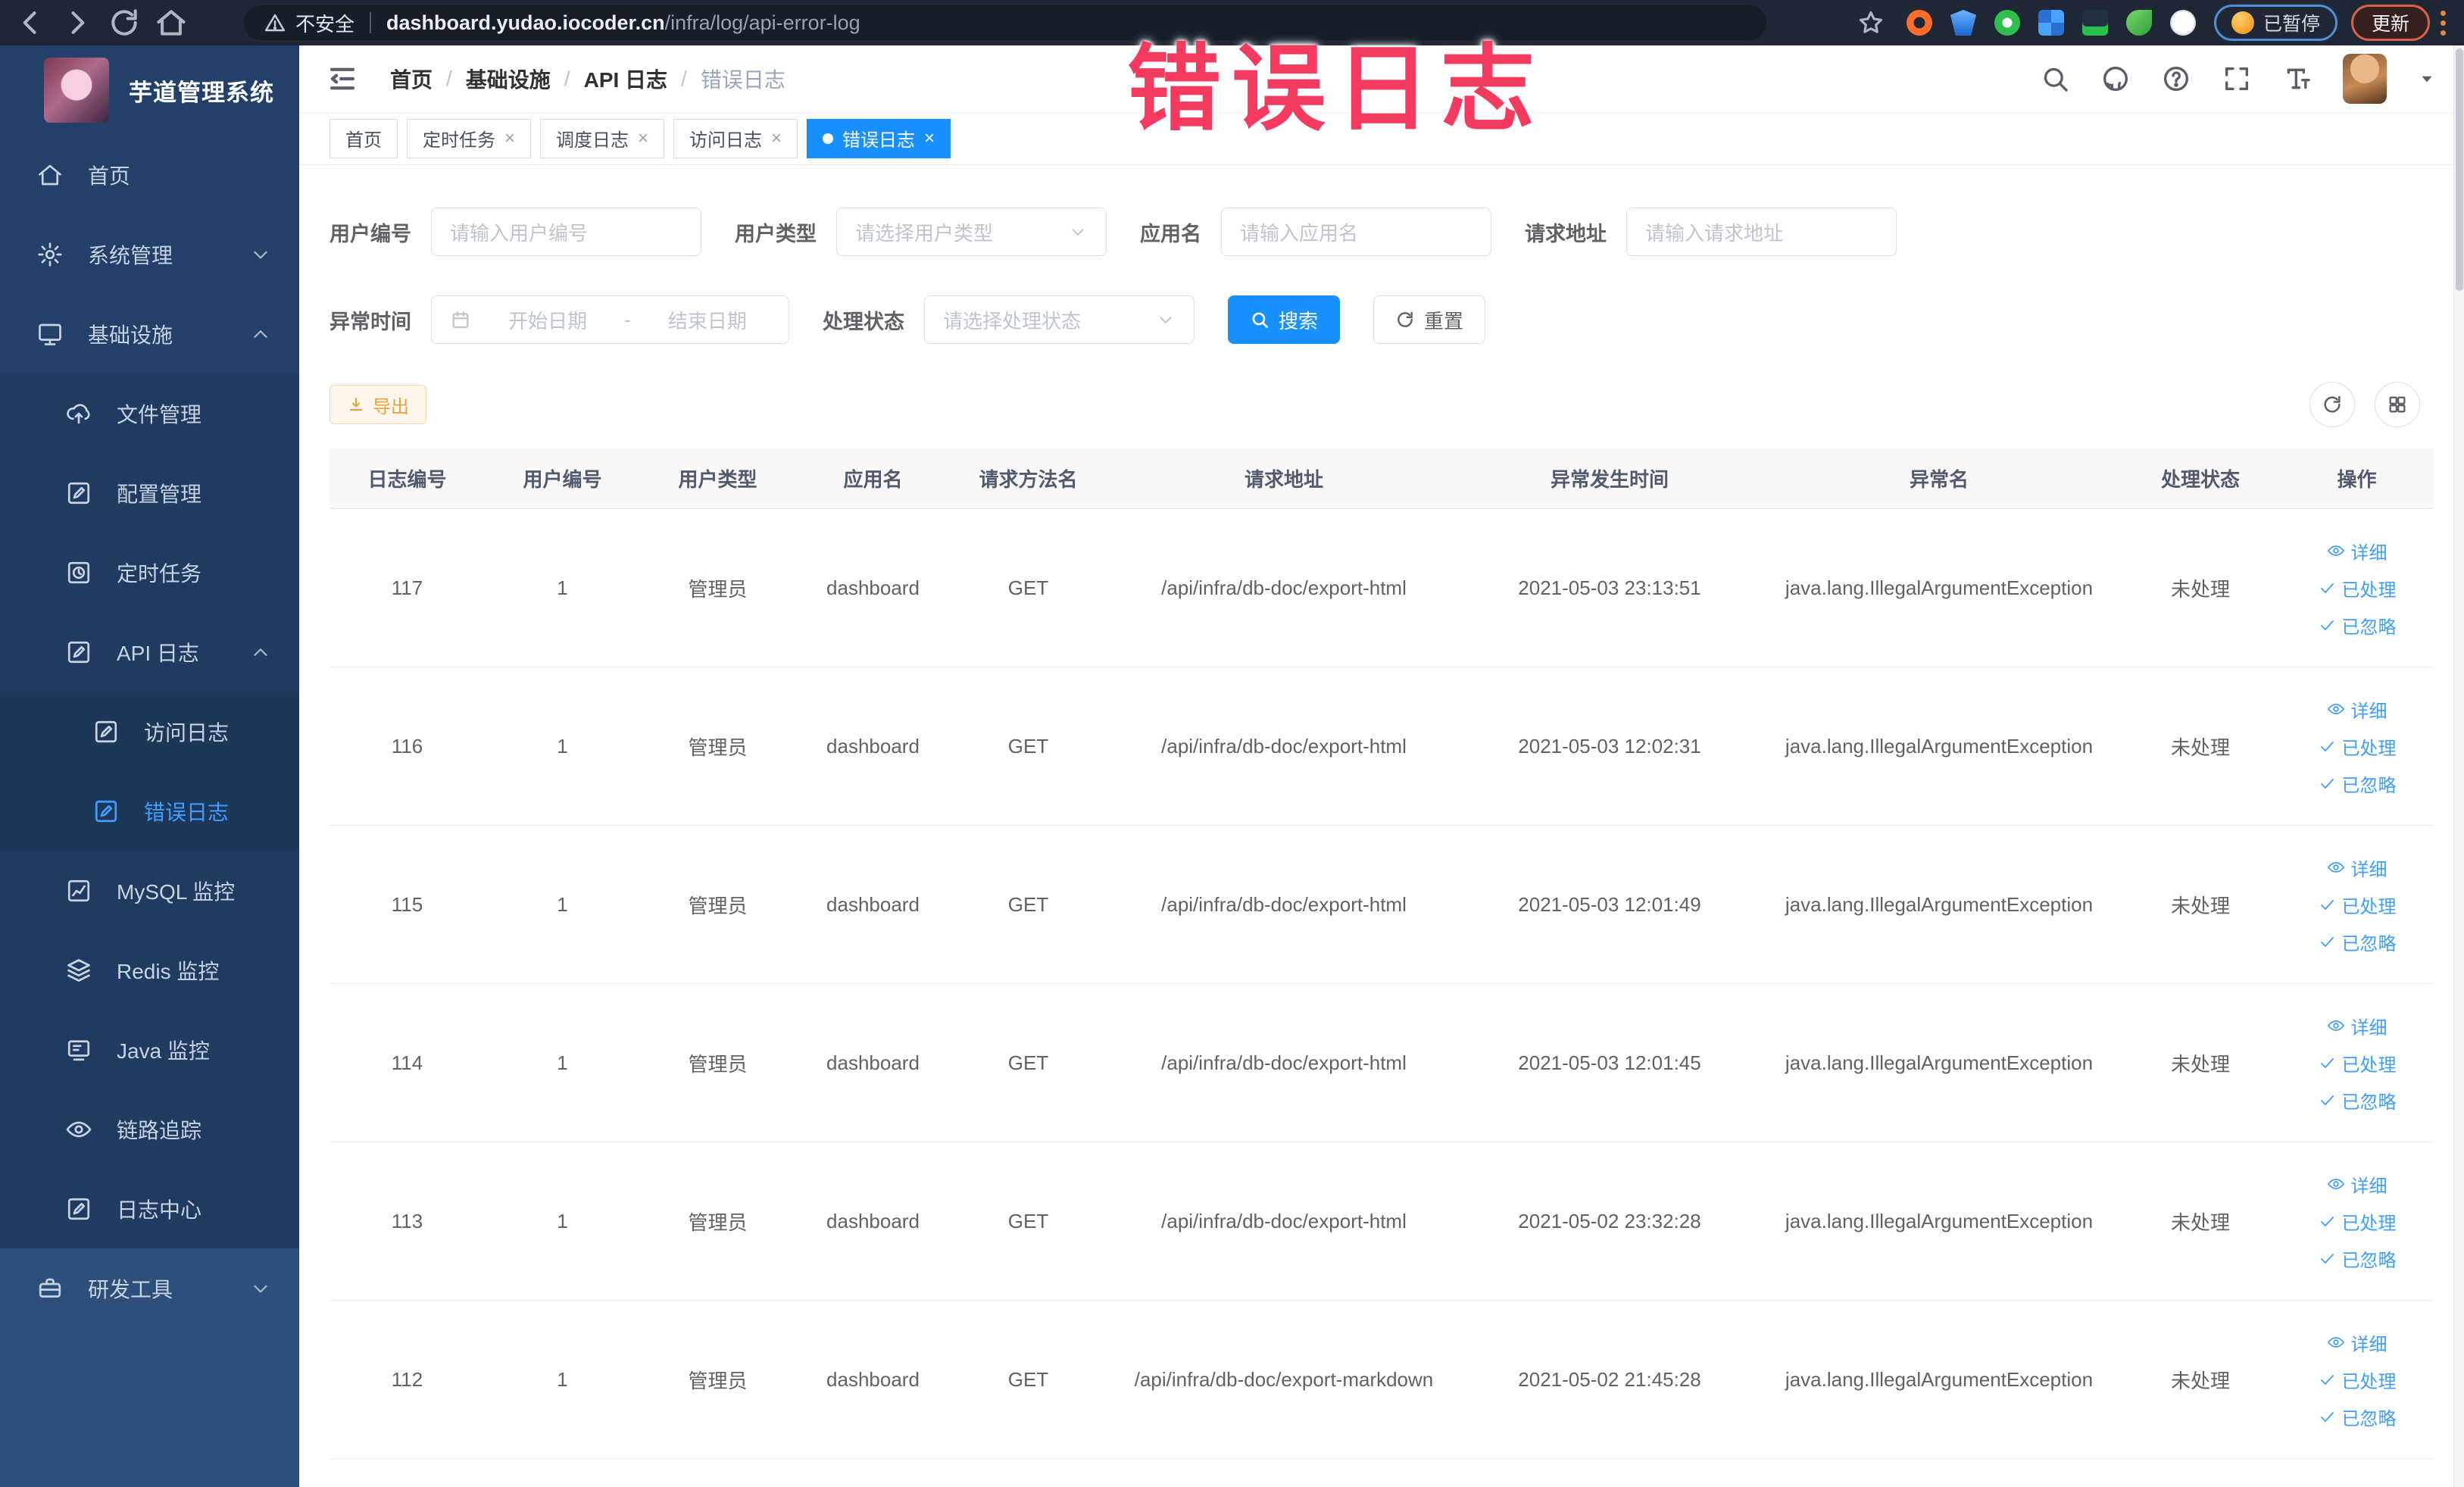 Image resolution: width=2464 pixels, height=1487 pixels. What do you see at coordinates (149, 731) in the screenshot?
I see `sidebar-item-7: 访问日志` at bounding box center [149, 731].